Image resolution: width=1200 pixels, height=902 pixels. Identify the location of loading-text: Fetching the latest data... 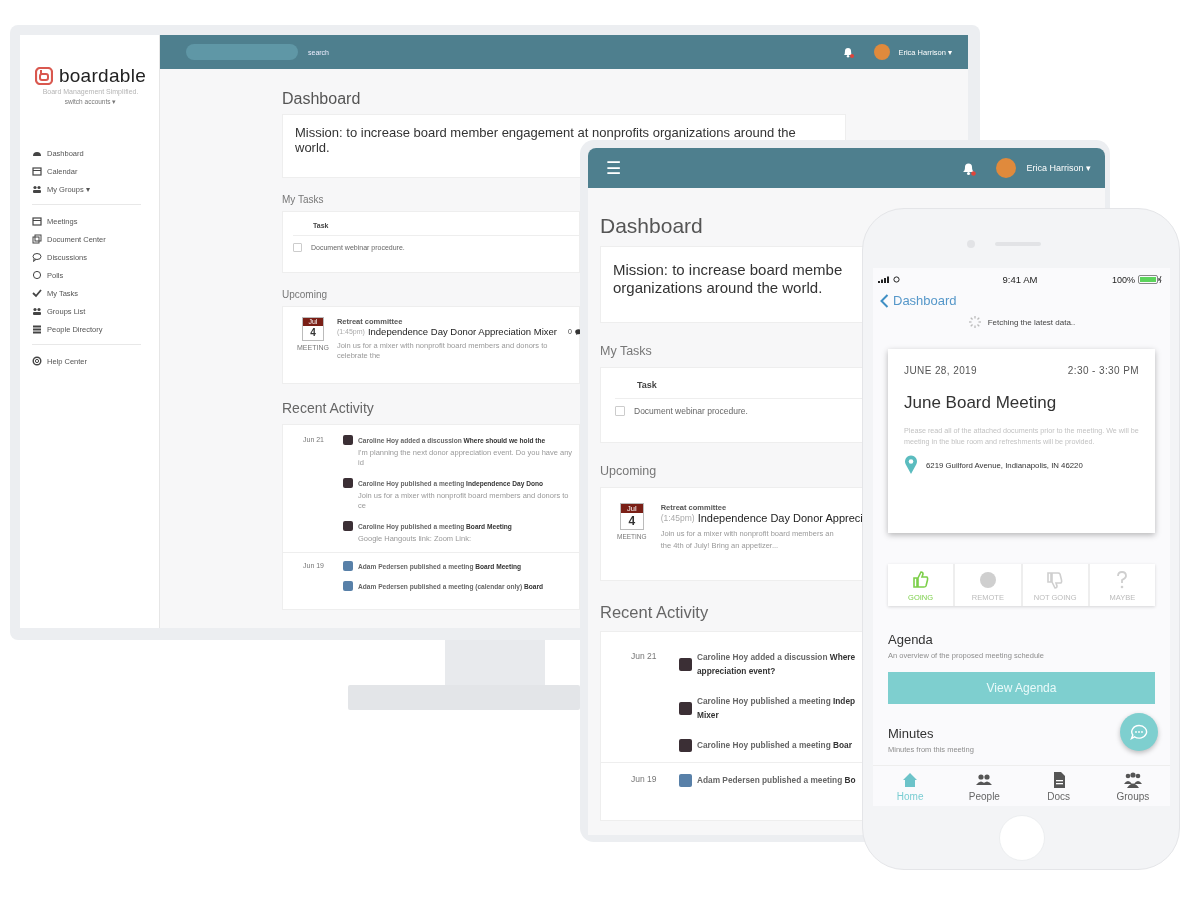
(1031, 322).